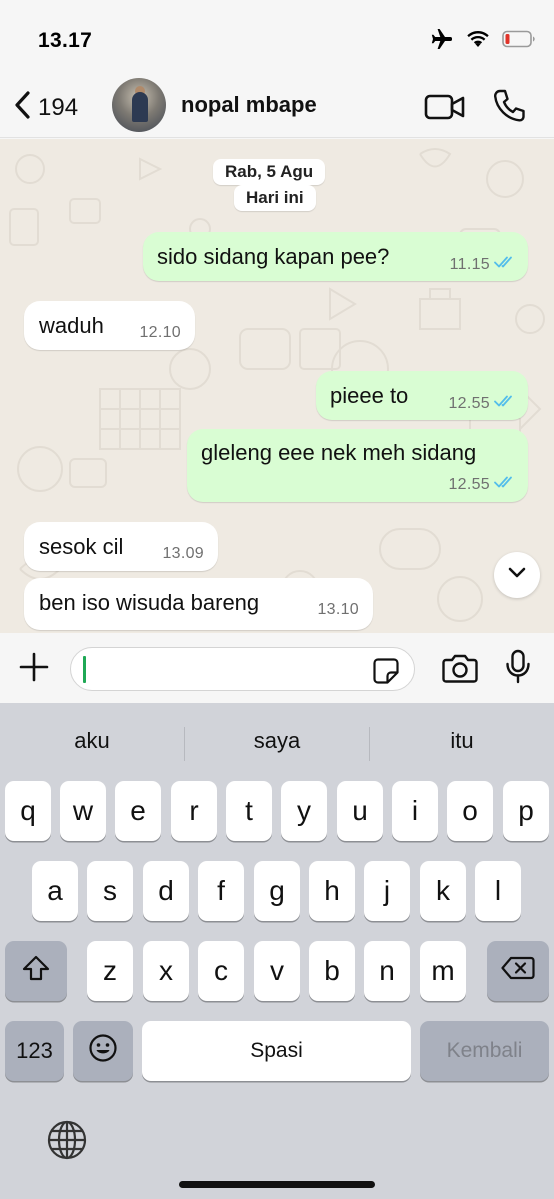 This screenshot has width=554, height=1199. Describe the element at coordinates (277, 891) in the screenshot. I see `key-g: g` at that location.